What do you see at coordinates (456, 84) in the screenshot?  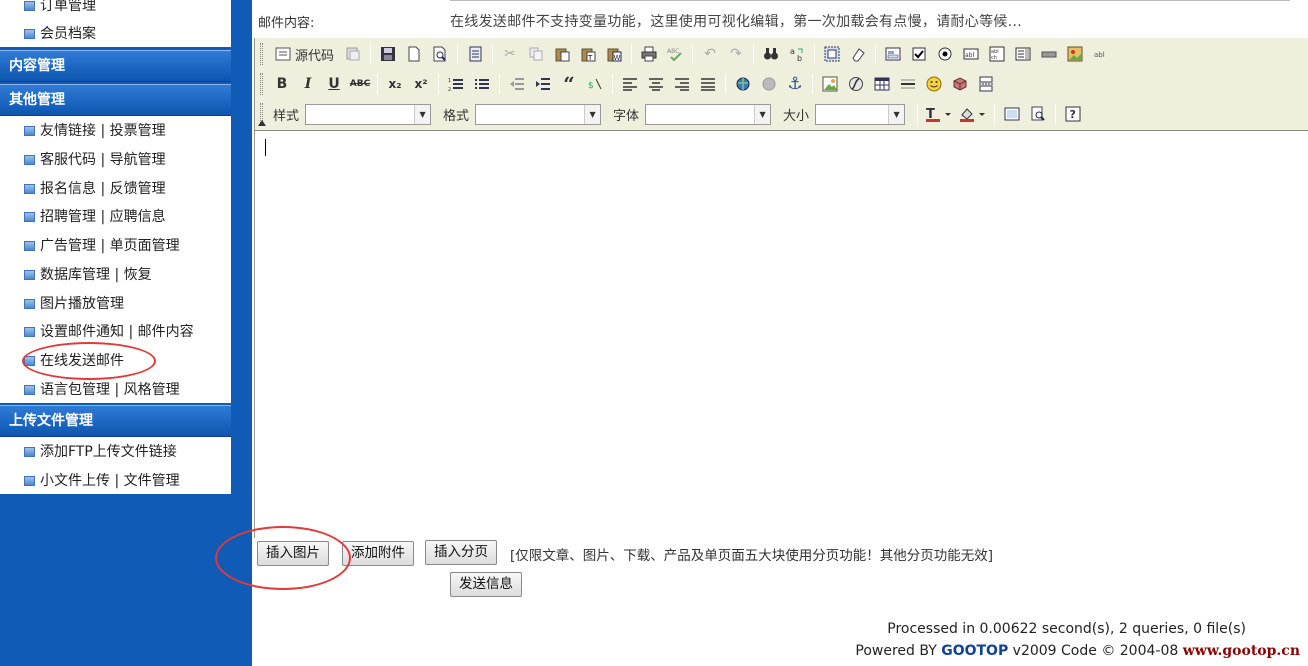 I see `numbered-list-icon: 12` at bounding box center [456, 84].